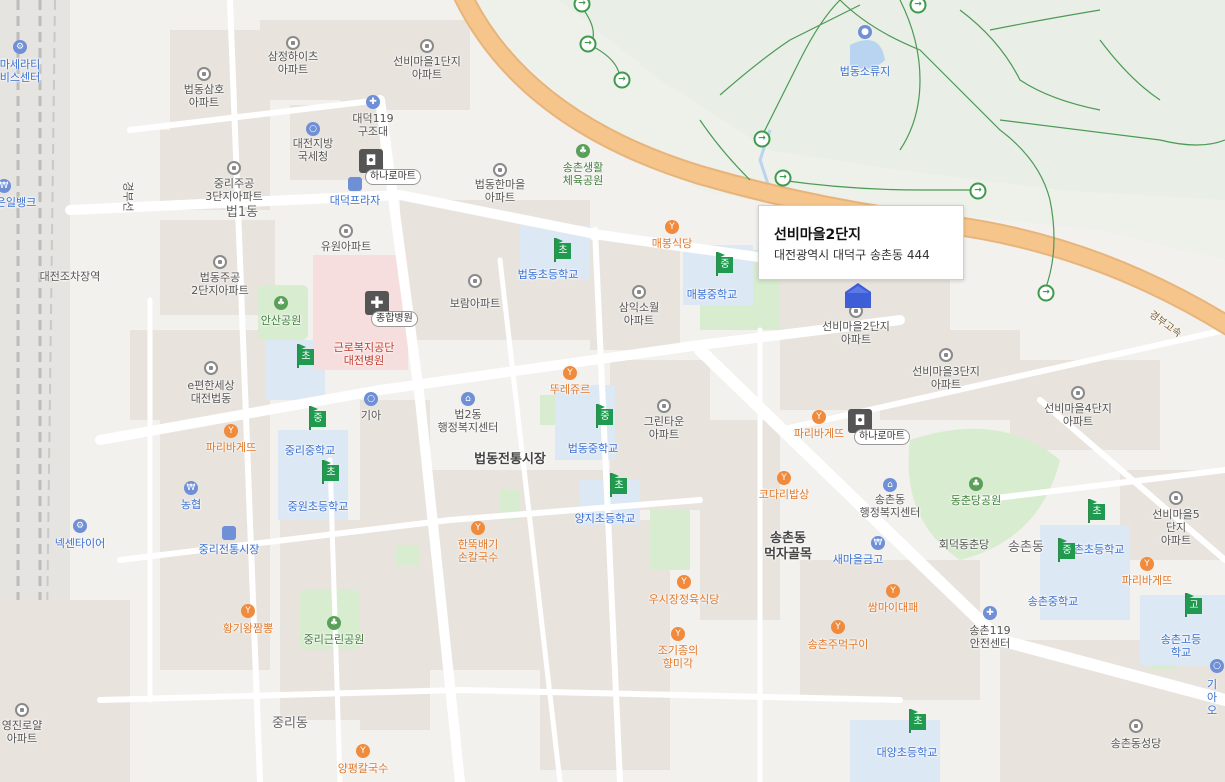 The width and height of the screenshot is (1225, 782). I want to click on restaurant-label: 우시장정육식당, so click(684, 599).